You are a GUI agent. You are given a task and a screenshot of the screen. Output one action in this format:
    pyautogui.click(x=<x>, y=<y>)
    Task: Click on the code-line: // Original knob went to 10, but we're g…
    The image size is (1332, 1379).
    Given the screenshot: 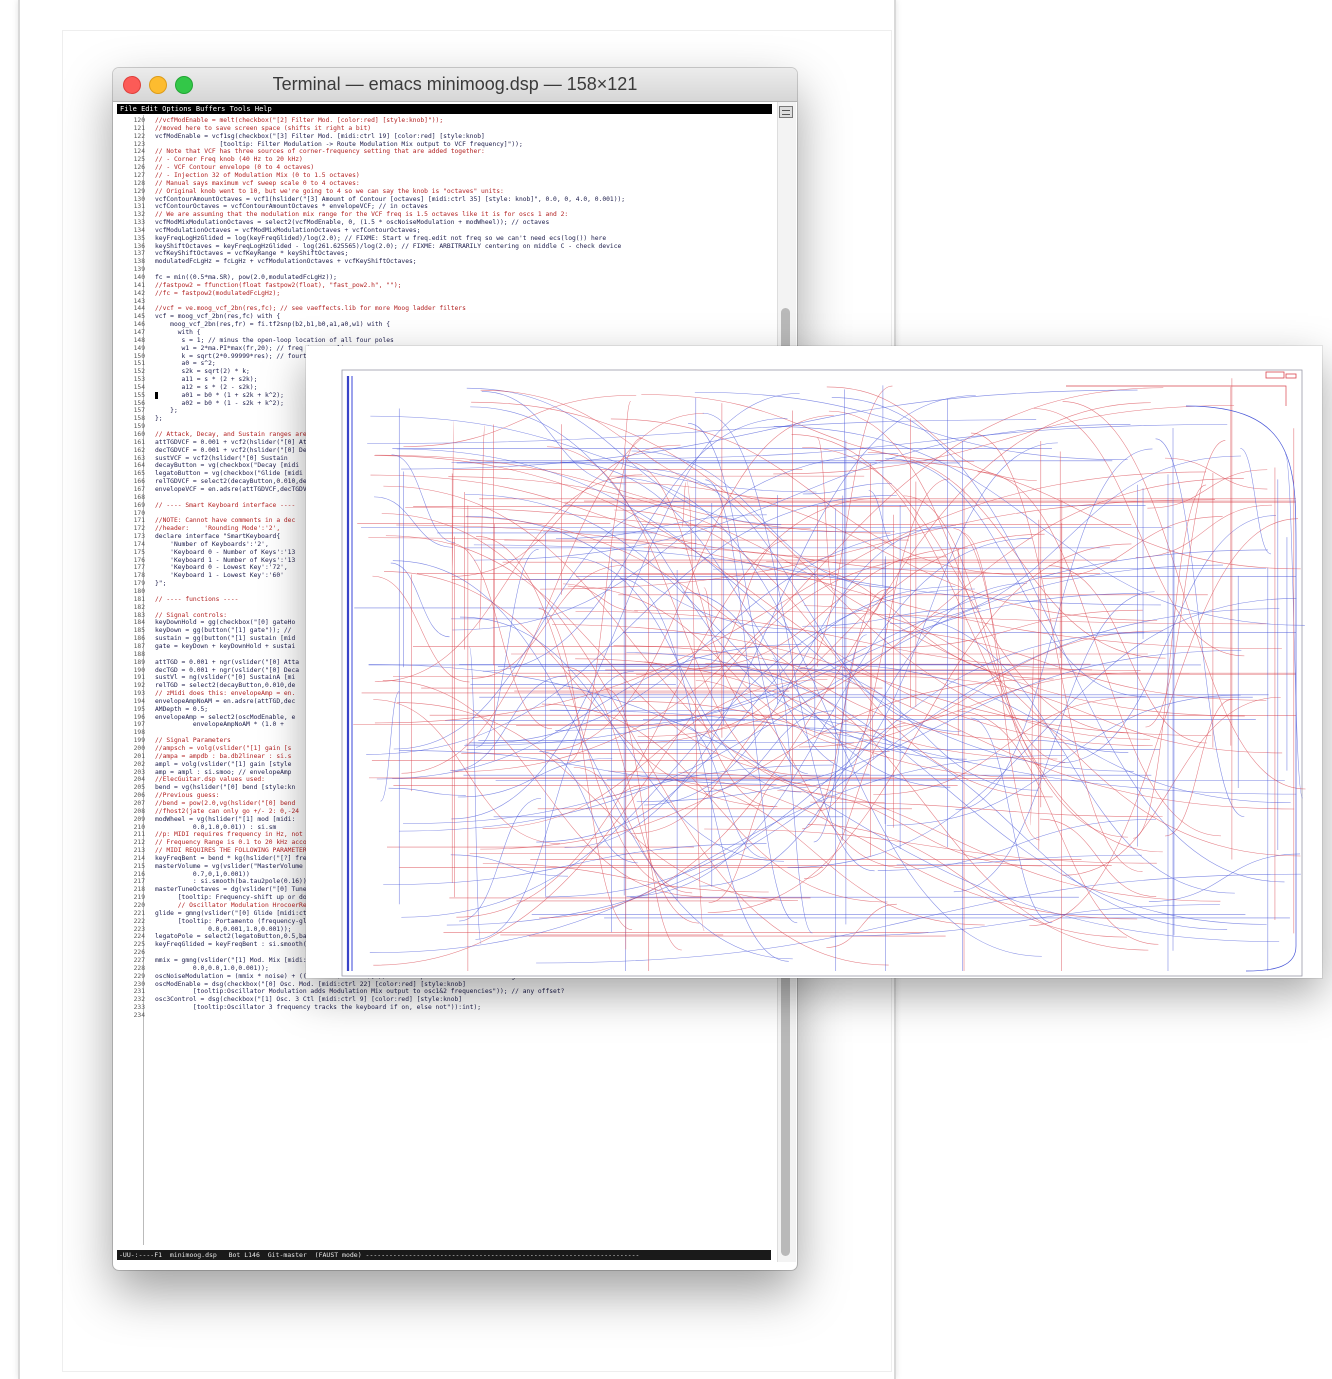 What is the action you would take?
    pyautogui.click(x=329, y=191)
    